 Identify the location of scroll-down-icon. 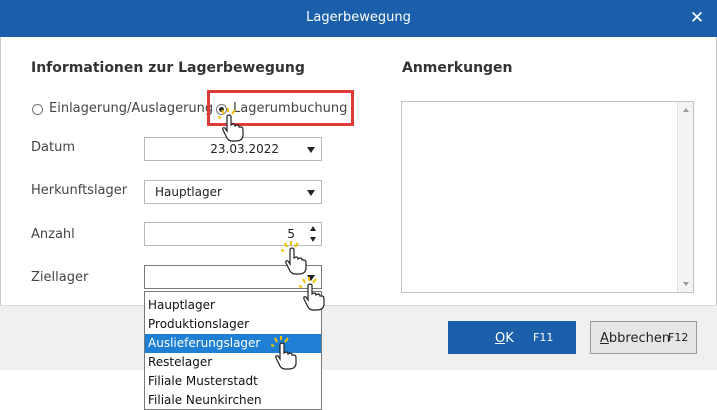
(686, 284).